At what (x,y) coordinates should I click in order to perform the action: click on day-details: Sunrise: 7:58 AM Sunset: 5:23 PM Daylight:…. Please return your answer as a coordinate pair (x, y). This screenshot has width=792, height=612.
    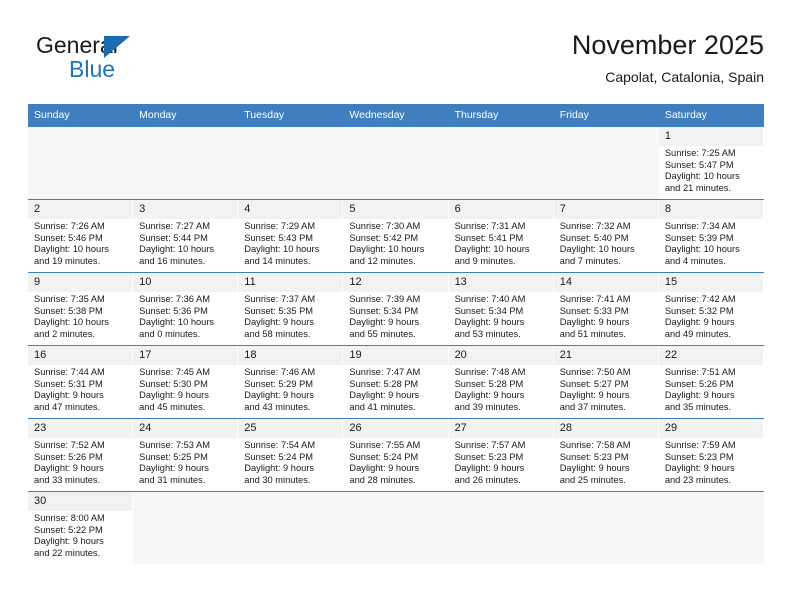
    Looking at the image, I should click on (606, 462).